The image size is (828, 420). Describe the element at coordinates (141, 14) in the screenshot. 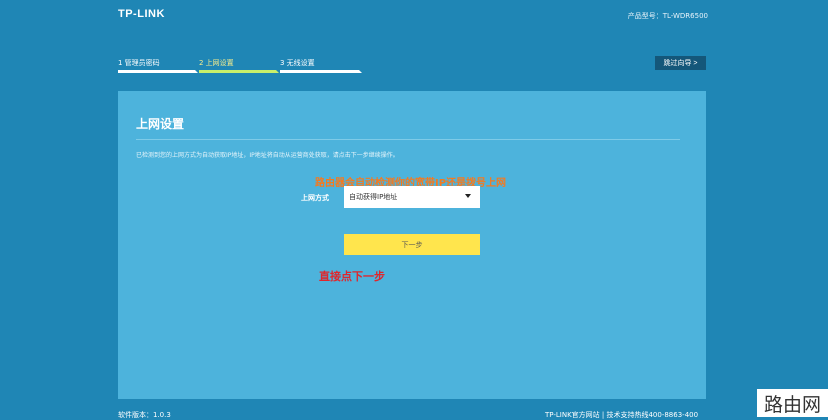

I see `tp-link-logo: TP-LINK` at that location.